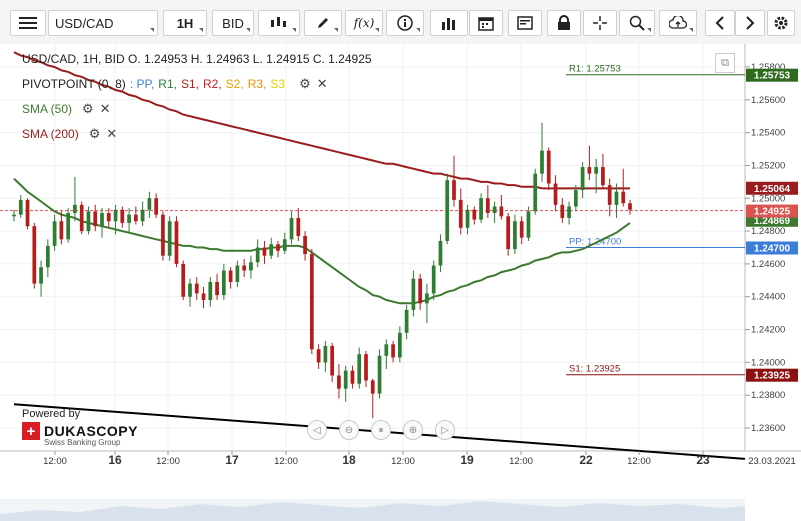  Describe the element at coordinates (405, 23) in the screenshot. I see `info-button` at that location.